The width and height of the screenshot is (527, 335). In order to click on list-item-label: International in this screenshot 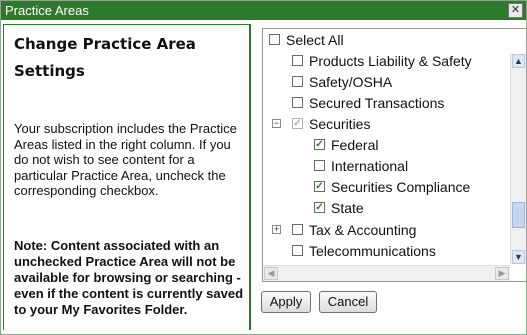, I will do `click(370, 166)`.